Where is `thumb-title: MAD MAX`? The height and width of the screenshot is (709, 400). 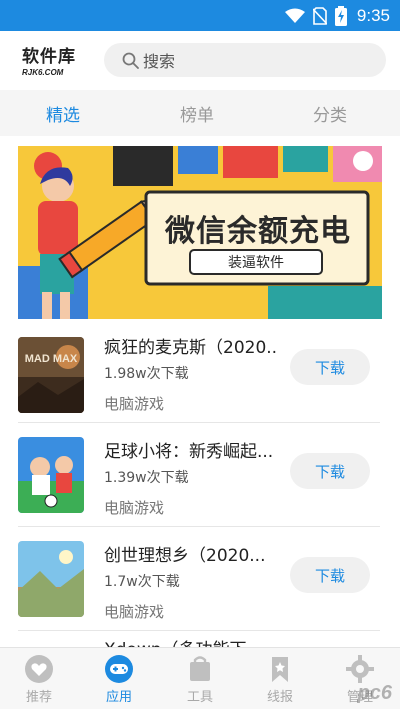
thumb-title: MAD MAX is located at coordinates (51, 359).